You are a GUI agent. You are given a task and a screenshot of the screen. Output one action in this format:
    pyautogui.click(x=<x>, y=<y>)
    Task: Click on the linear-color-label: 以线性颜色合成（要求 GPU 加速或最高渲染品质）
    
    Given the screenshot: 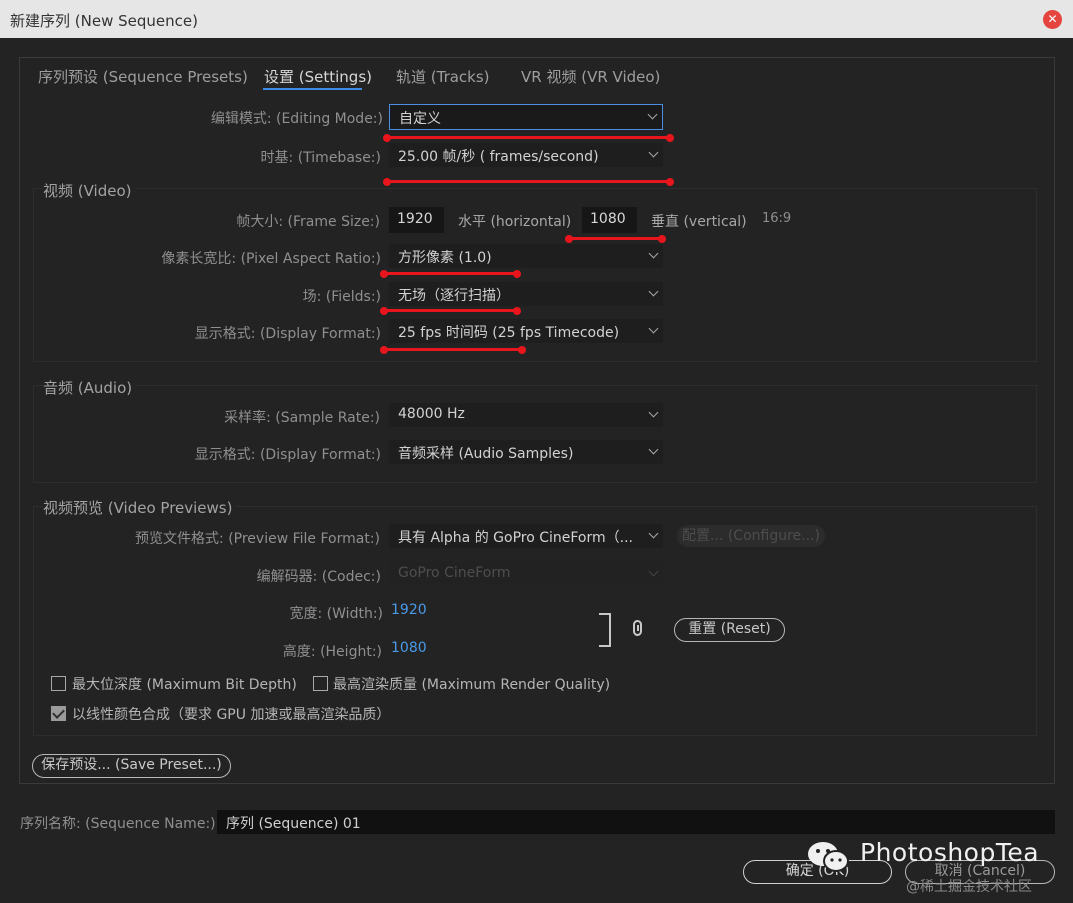 What is the action you would take?
    pyautogui.click(x=231, y=715)
    